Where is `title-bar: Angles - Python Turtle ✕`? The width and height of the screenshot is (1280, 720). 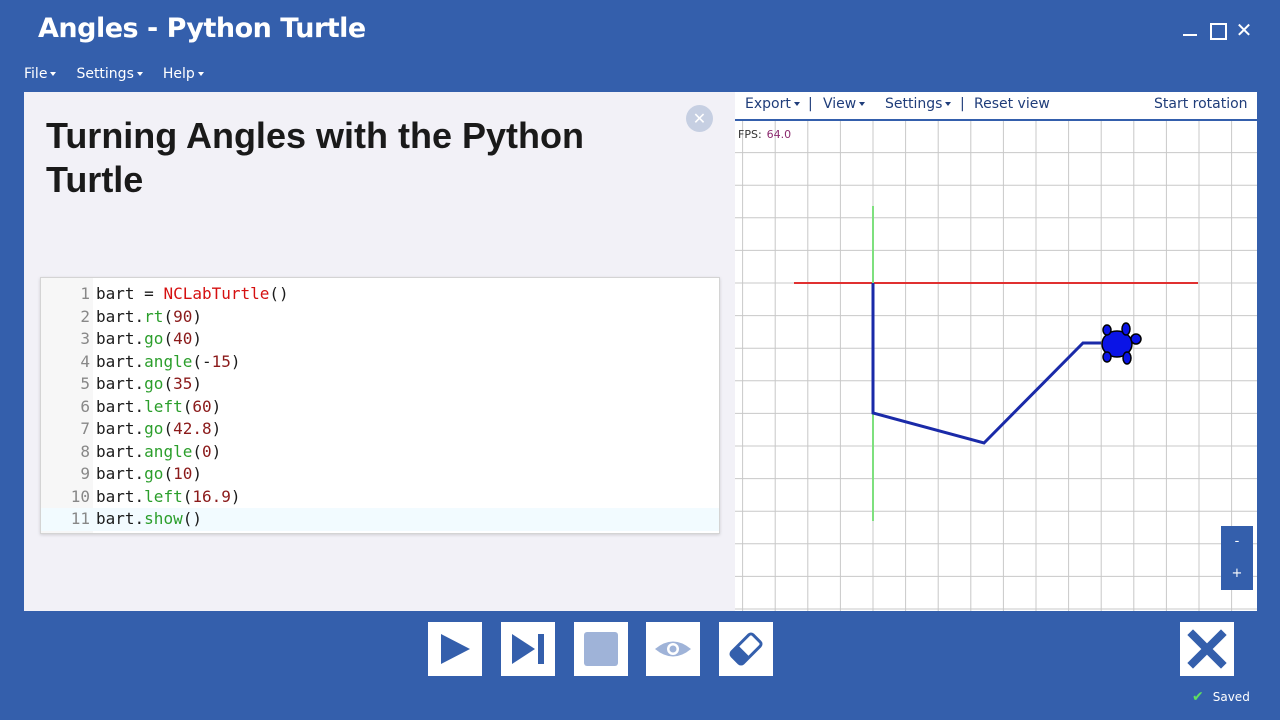
title-bar: Angles - Python Turtle ✕ is located at coordinates (640, 31).